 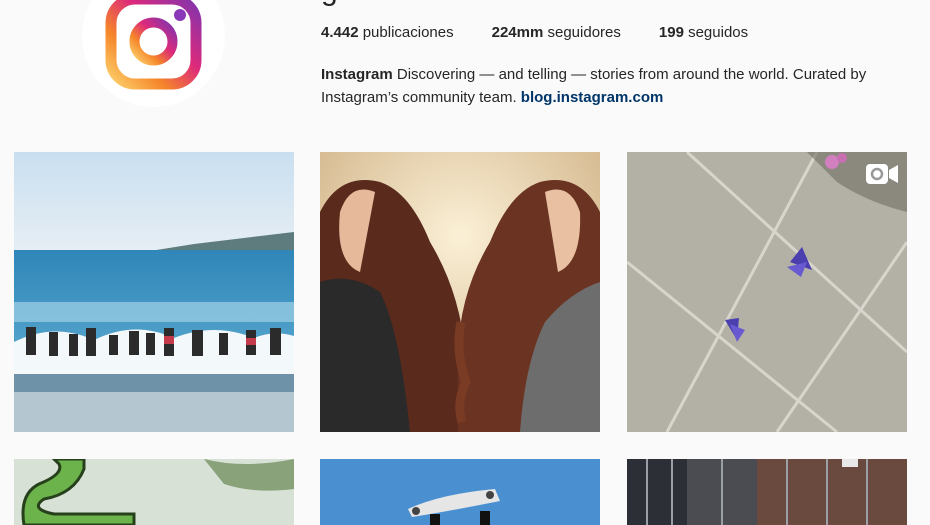 What do you see at coordinates (408, 32) in the screenshot?
I see `posts-label: publicaciones` at bounding box center [408, 32].